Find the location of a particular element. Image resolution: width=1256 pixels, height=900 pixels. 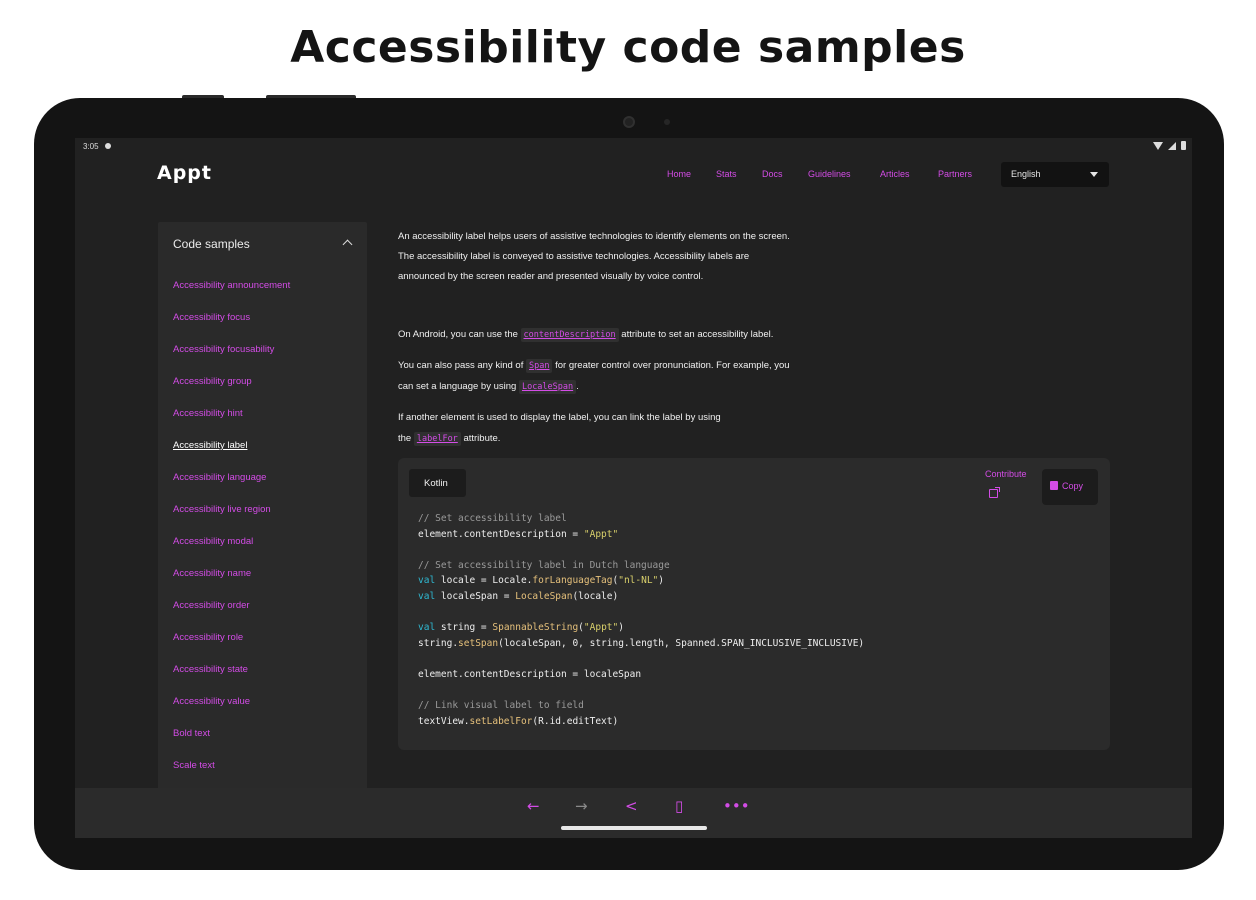

sidebar-item: Accessibility focusability is located at coordinates (223, 349).